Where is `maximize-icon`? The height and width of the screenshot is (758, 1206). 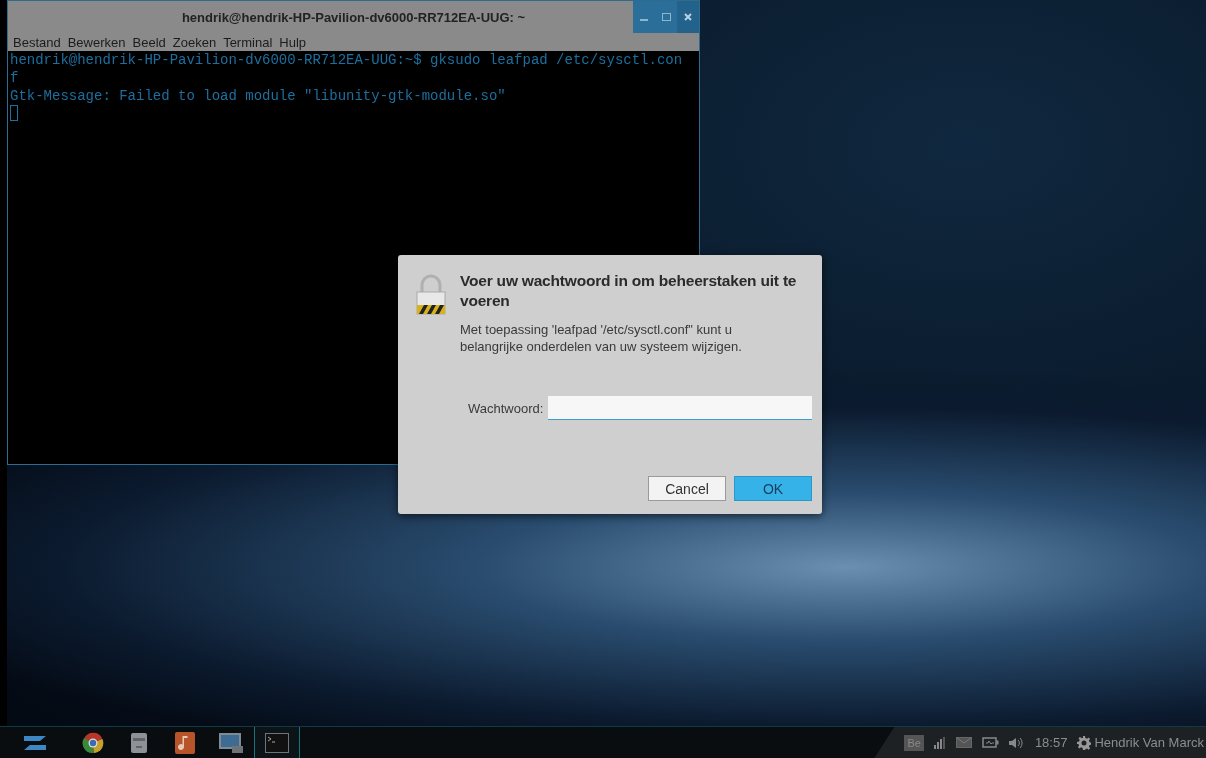 maximize-icon is located at coordinates (666, 17).